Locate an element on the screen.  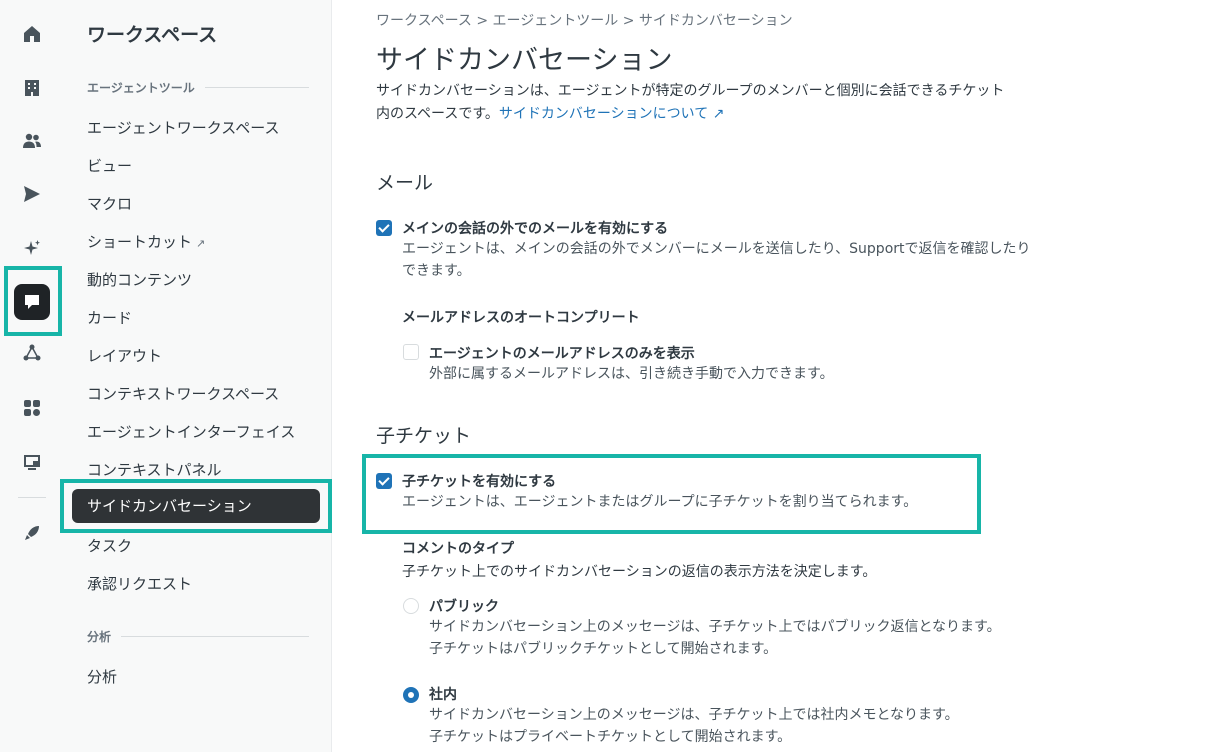
email-enable-label: メインの会話の外でのメールを有効にする is located at coordinates (722, 228).